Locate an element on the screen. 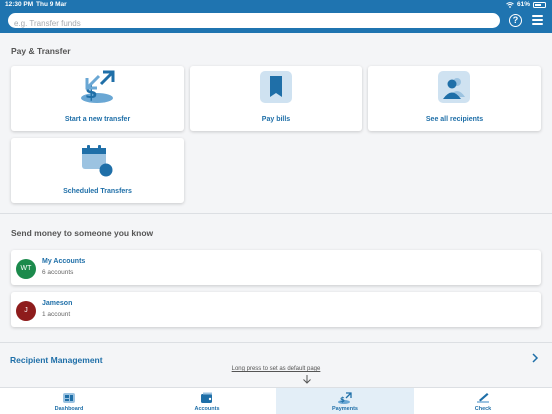 The image size is (552, 414). tab-payments: $ Payments is located at coordinates (345, 401).